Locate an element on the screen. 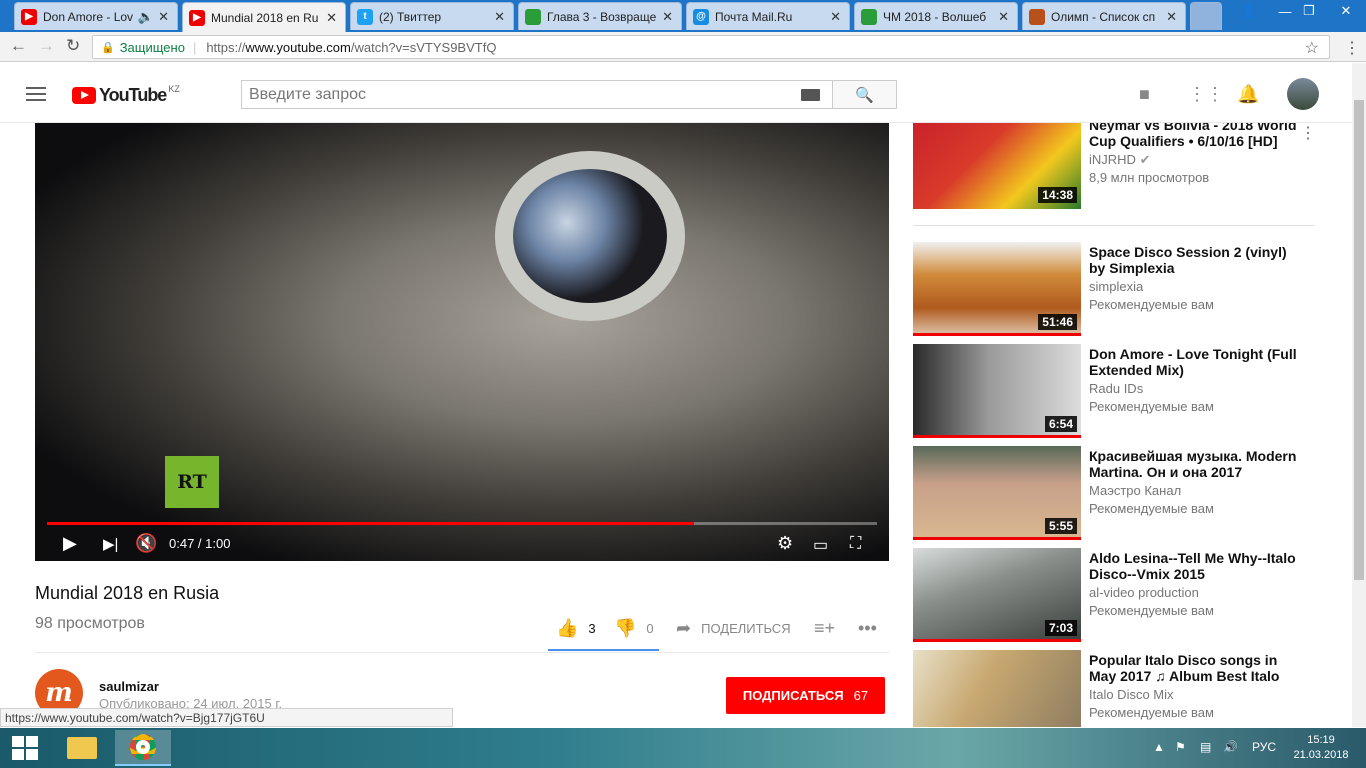 This screenshot has width=1366, height=768. volume-icon: 🔊 is located at coordinates (1230, 747).